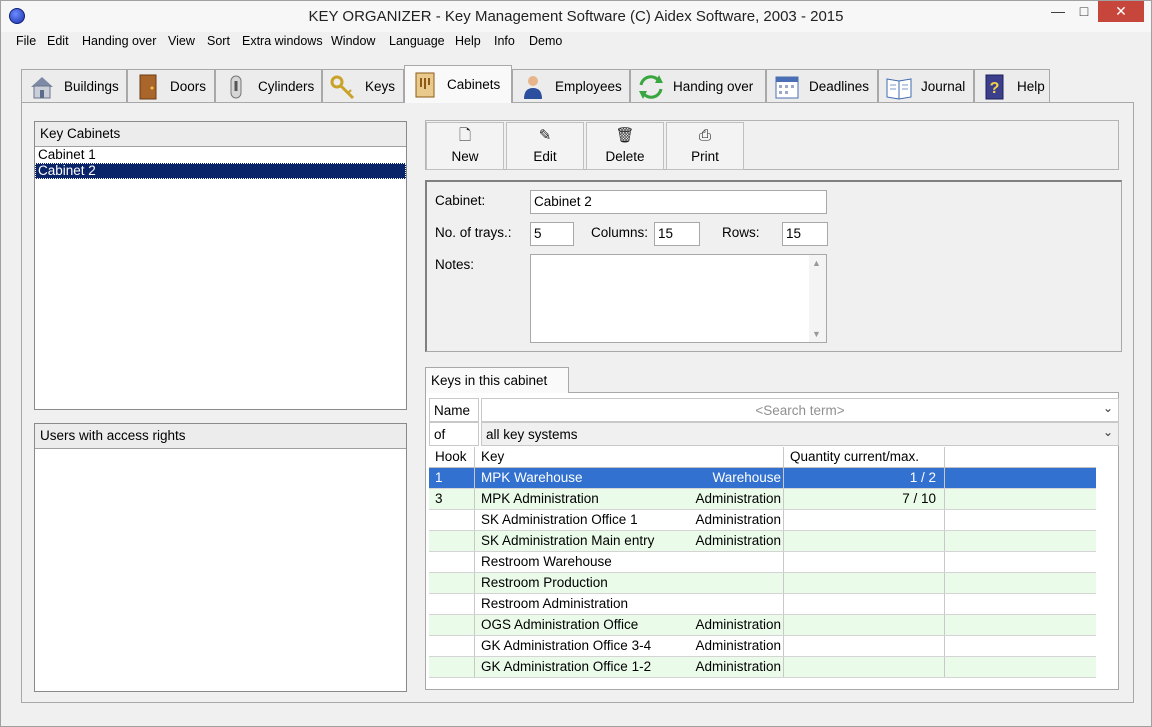  Describe the element at coordinates (468, 41) in the screenshot. I see `menu-help: Help` at that location.